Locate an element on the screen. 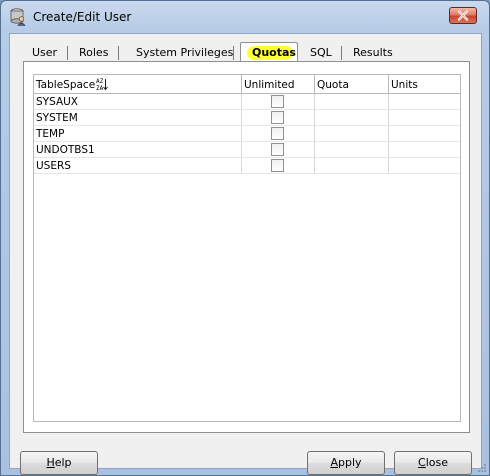 This screenshot has height=476, width=490. tab-quotas-label: Quotas is located at coordinates (274, 52).